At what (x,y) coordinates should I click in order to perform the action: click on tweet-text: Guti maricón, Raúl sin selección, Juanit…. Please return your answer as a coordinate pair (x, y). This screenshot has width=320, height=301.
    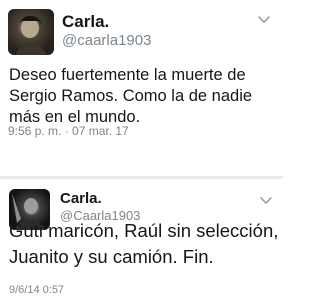
    Looking at the image, I should click on (144, 243).